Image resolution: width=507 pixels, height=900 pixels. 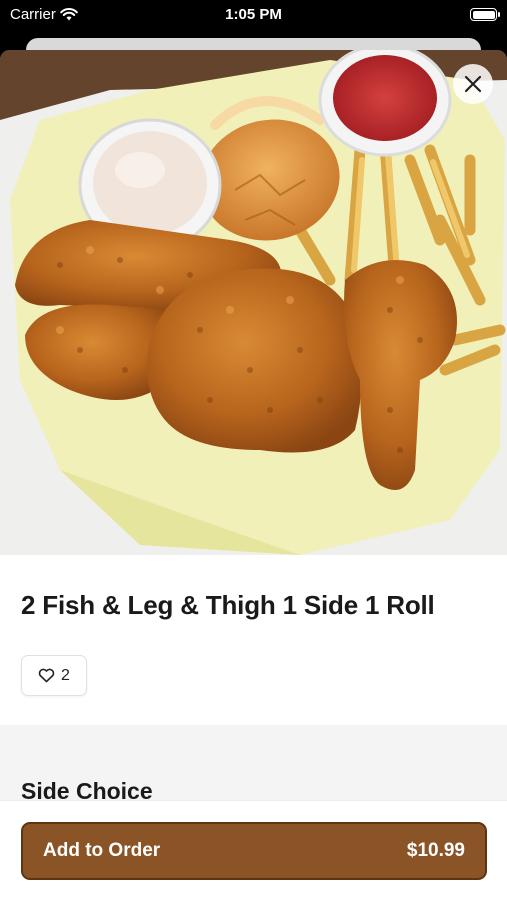 What do you see at coordinates (485, 14) in the screenshot?
I see `battery-icon` at bounding box center [485, 14].